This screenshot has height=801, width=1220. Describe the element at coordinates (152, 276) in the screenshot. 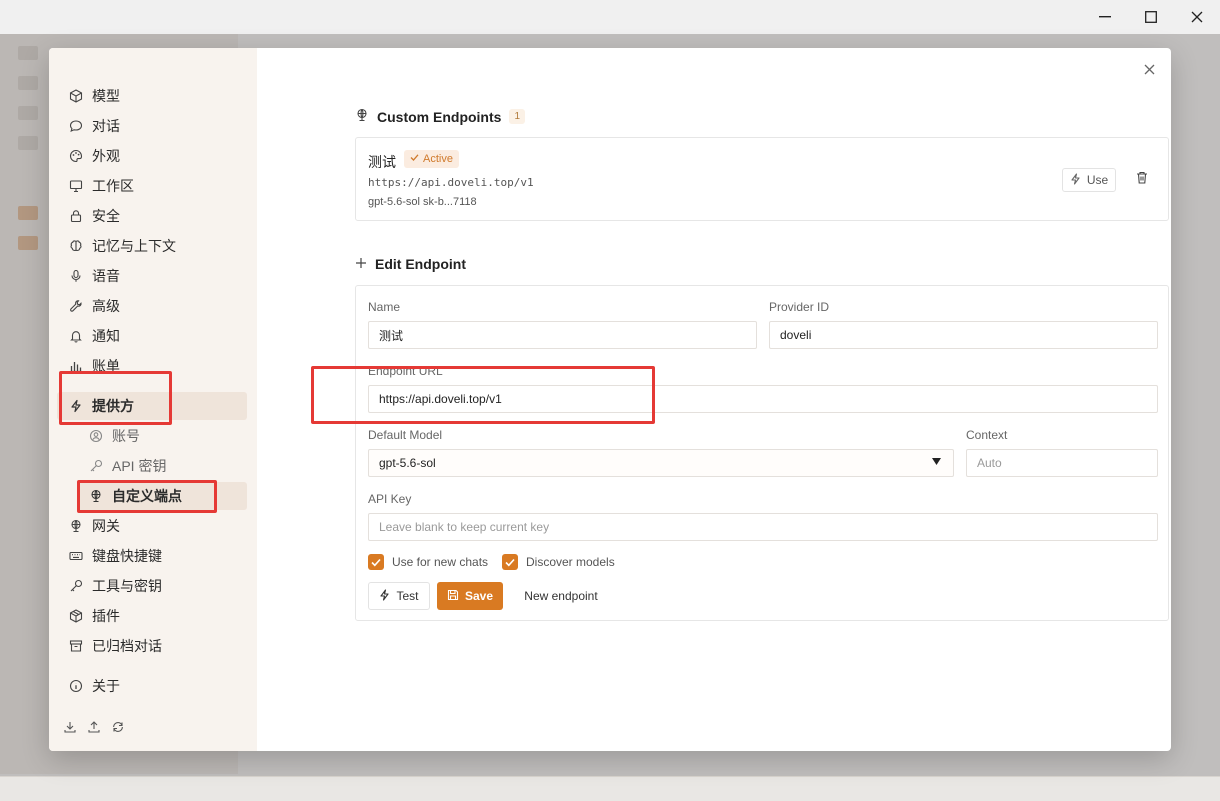

I see `nav-item-voice: 语音` at that location.